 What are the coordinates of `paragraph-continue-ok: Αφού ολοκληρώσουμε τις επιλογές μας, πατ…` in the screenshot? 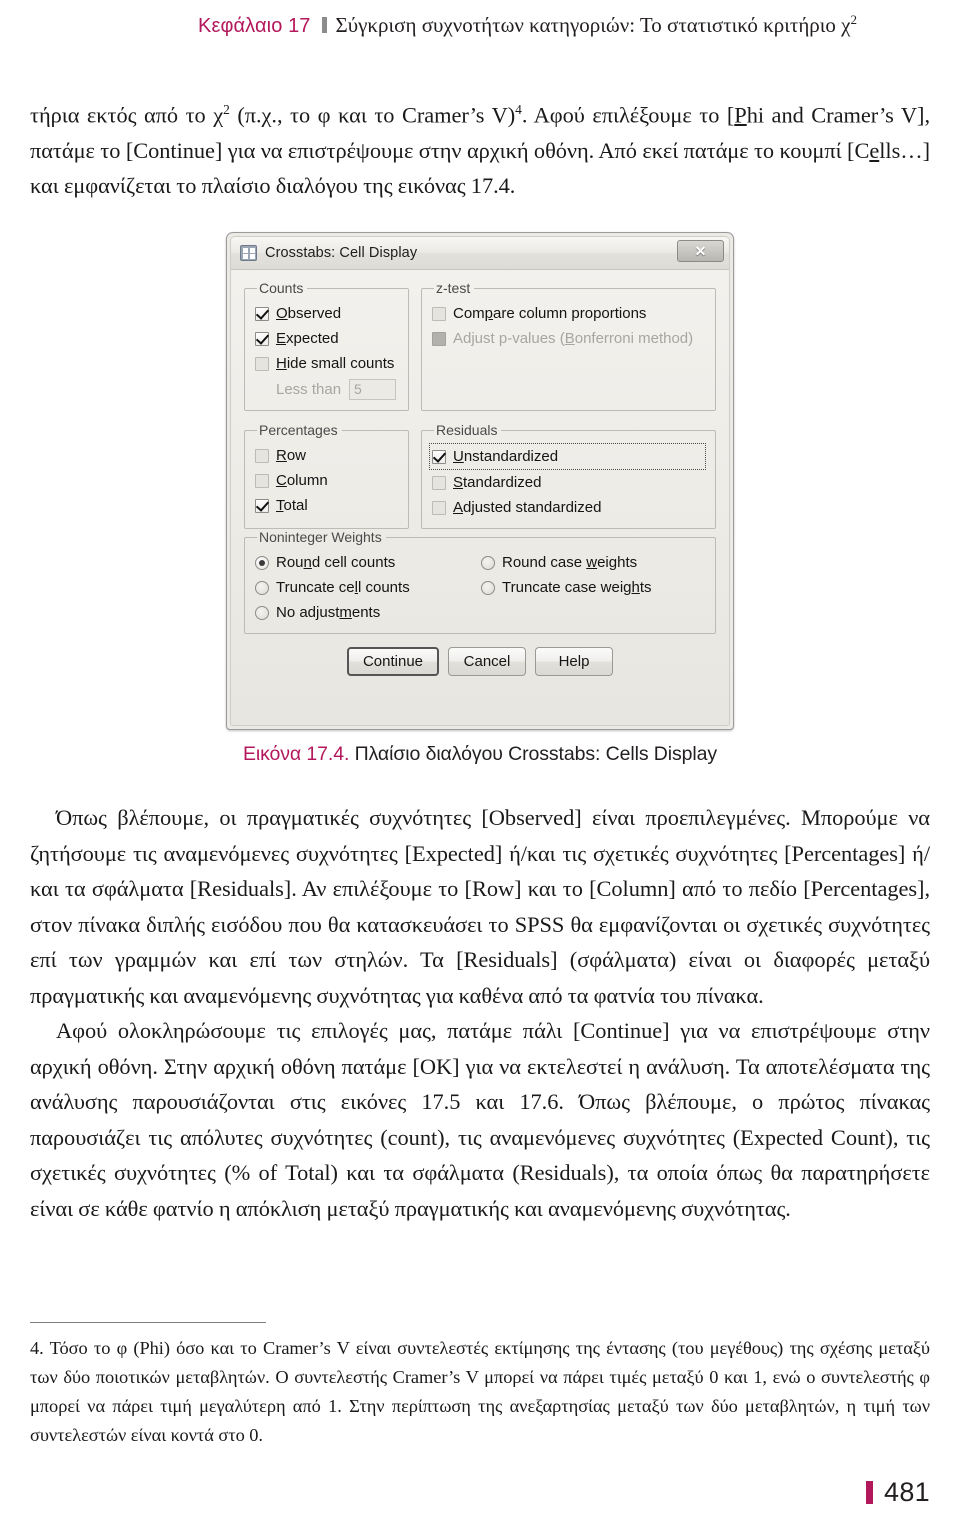 It's located at (480, 1119).